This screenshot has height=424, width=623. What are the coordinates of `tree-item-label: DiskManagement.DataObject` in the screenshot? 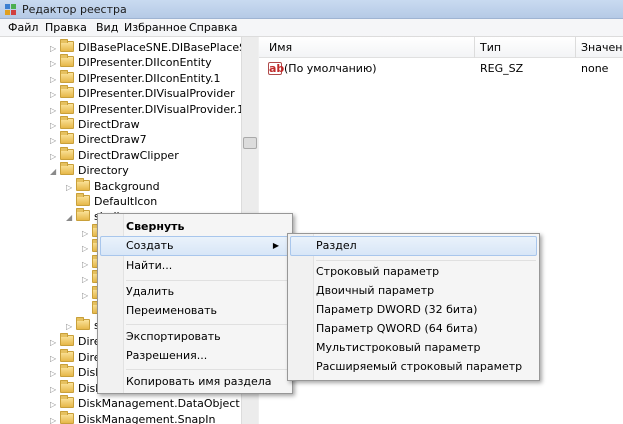 It's located at (159, 403).